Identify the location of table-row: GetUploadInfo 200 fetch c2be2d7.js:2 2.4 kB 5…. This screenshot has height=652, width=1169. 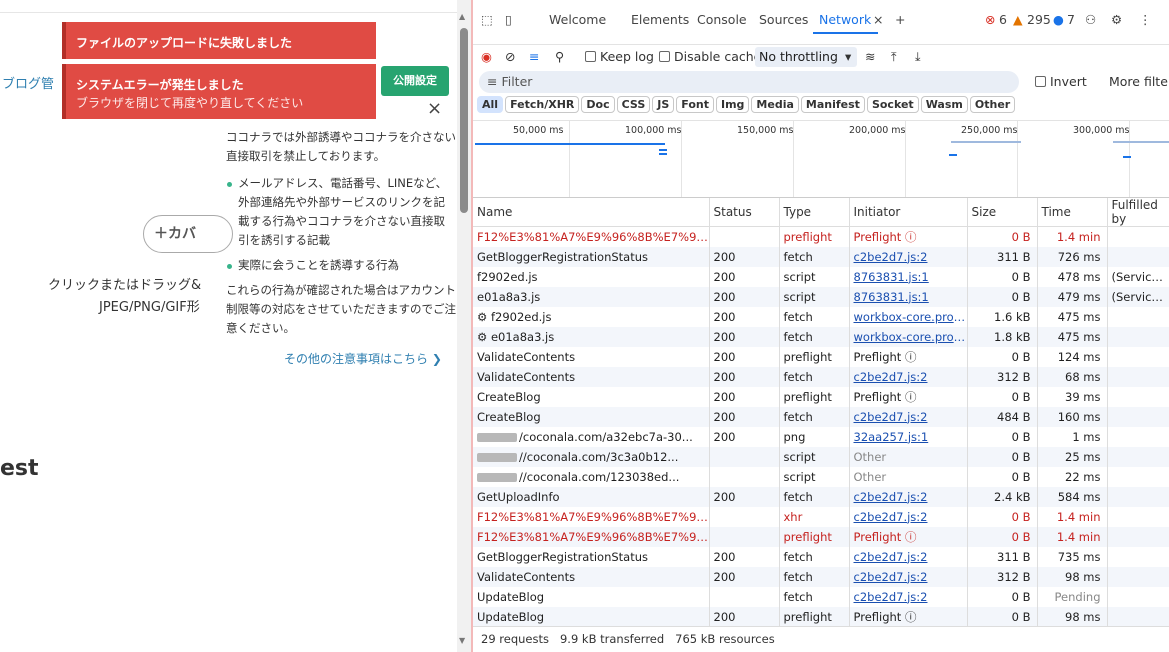
(821, 496).